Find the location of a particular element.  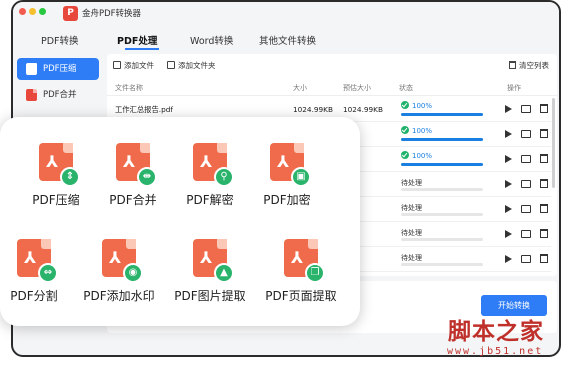

est-size: 1024.99KB is located at coordinates (363, 109).